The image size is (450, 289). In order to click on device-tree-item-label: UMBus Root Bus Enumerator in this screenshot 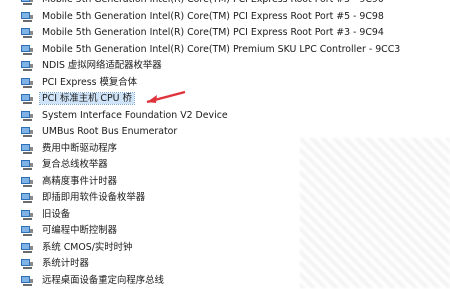, I will do `click(109, 131)`.